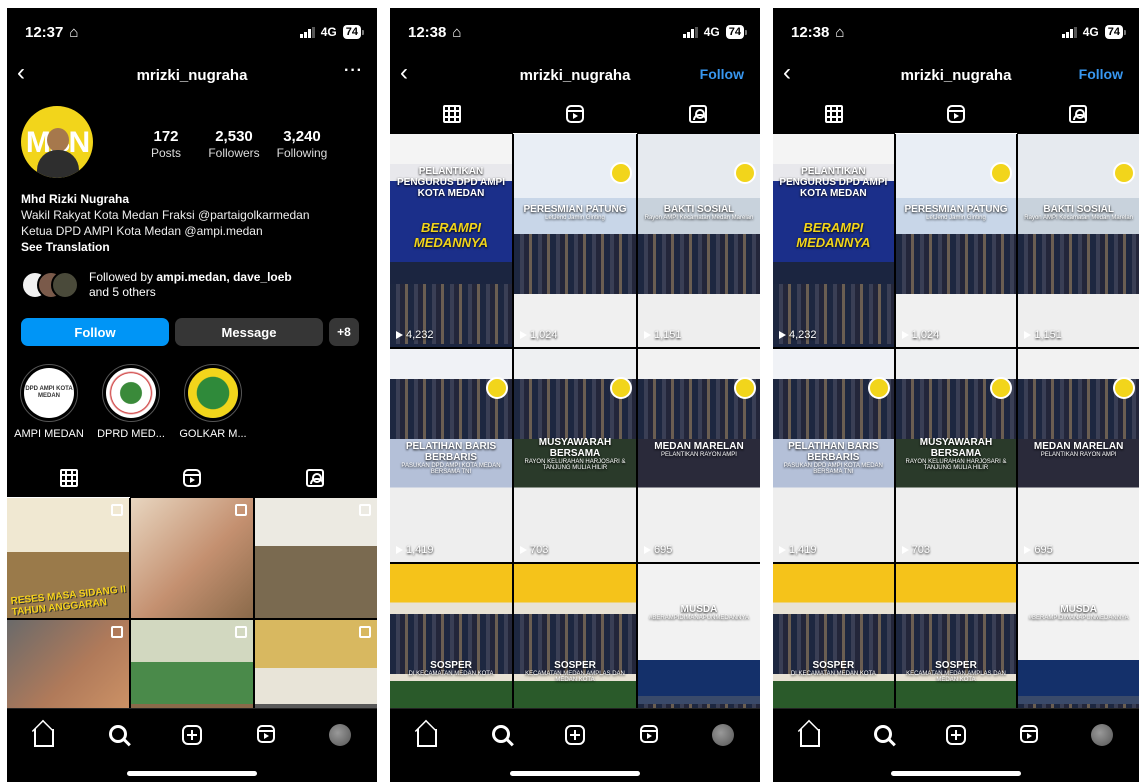 This screenshot has height=782, width=1139. What do you see at coordinates (302, 144) in the screenshot?
I see `following-stat: 3,240 Following` at bounding box center [302, 144].